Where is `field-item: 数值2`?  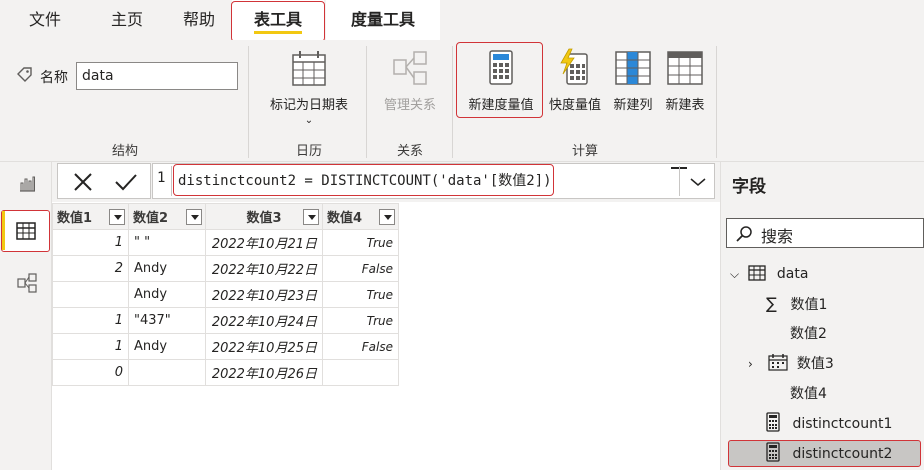 field-item: 数值2 is located at coordinates (808, 334).